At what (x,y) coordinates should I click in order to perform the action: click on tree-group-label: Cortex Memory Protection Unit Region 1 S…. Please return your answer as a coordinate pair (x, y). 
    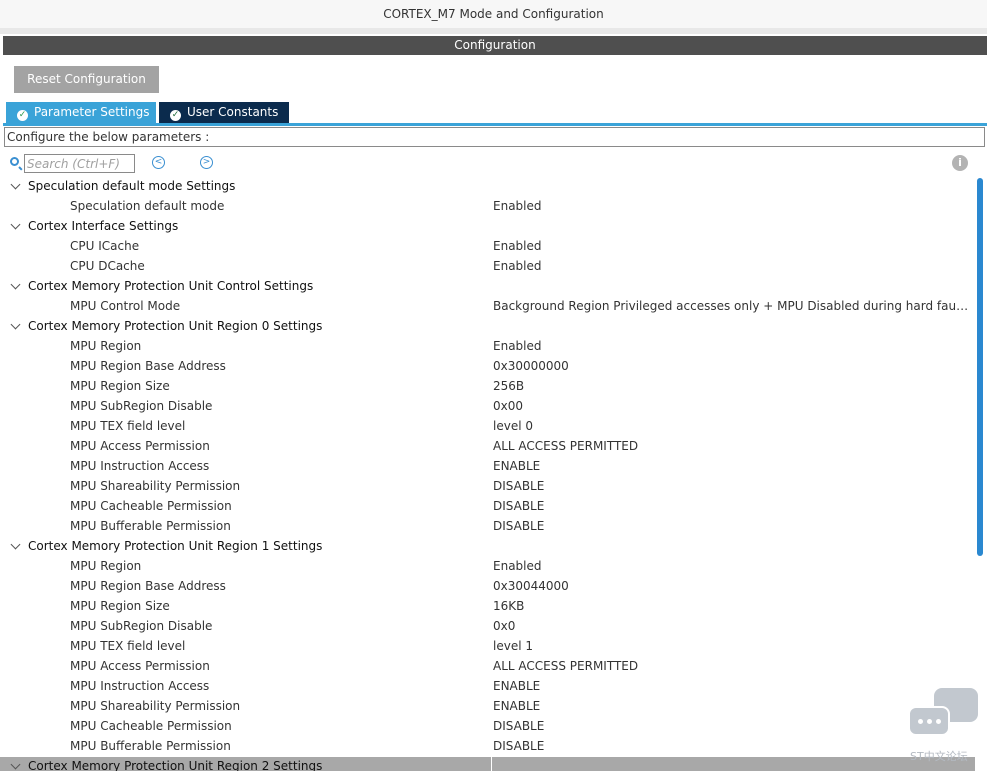
    Looking at the image, I should click on (175, 546).